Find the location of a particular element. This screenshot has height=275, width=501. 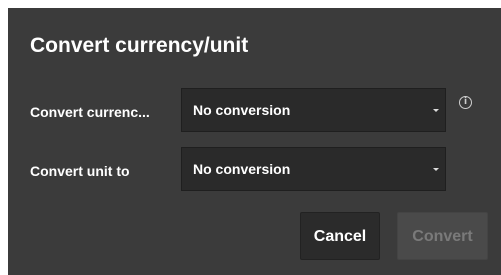

unit-select-value: No conversion is located at coordinates (242, 169).